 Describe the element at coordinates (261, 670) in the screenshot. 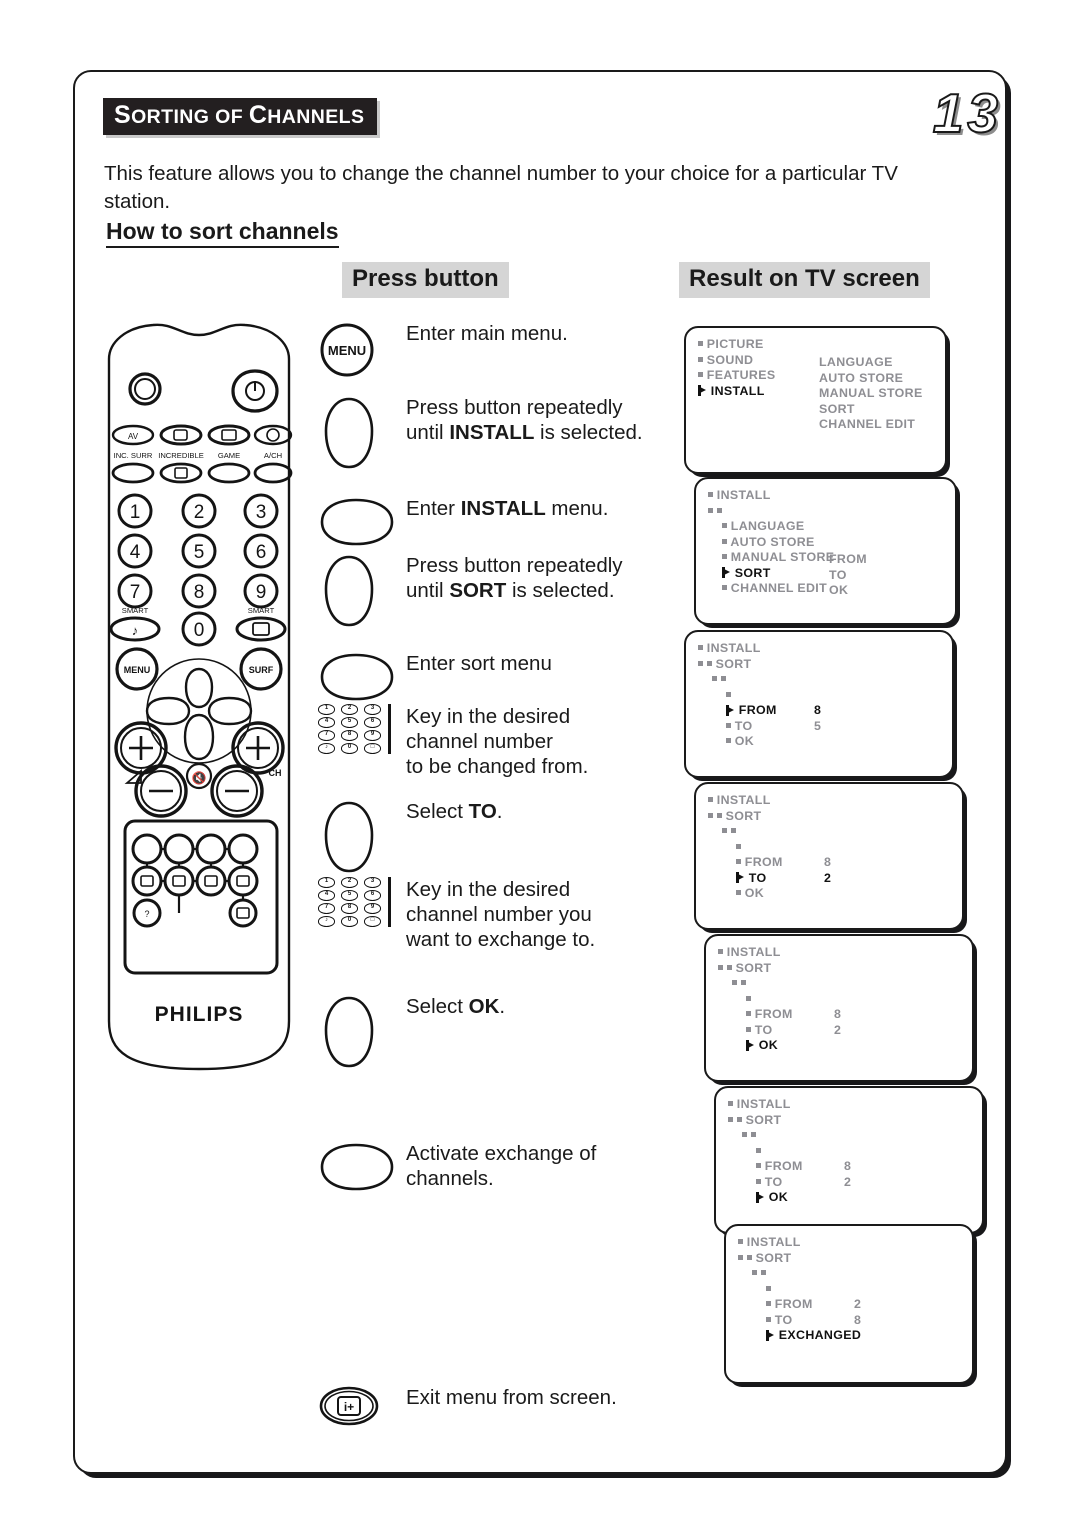

I see `svg-text: SURF` at that location.